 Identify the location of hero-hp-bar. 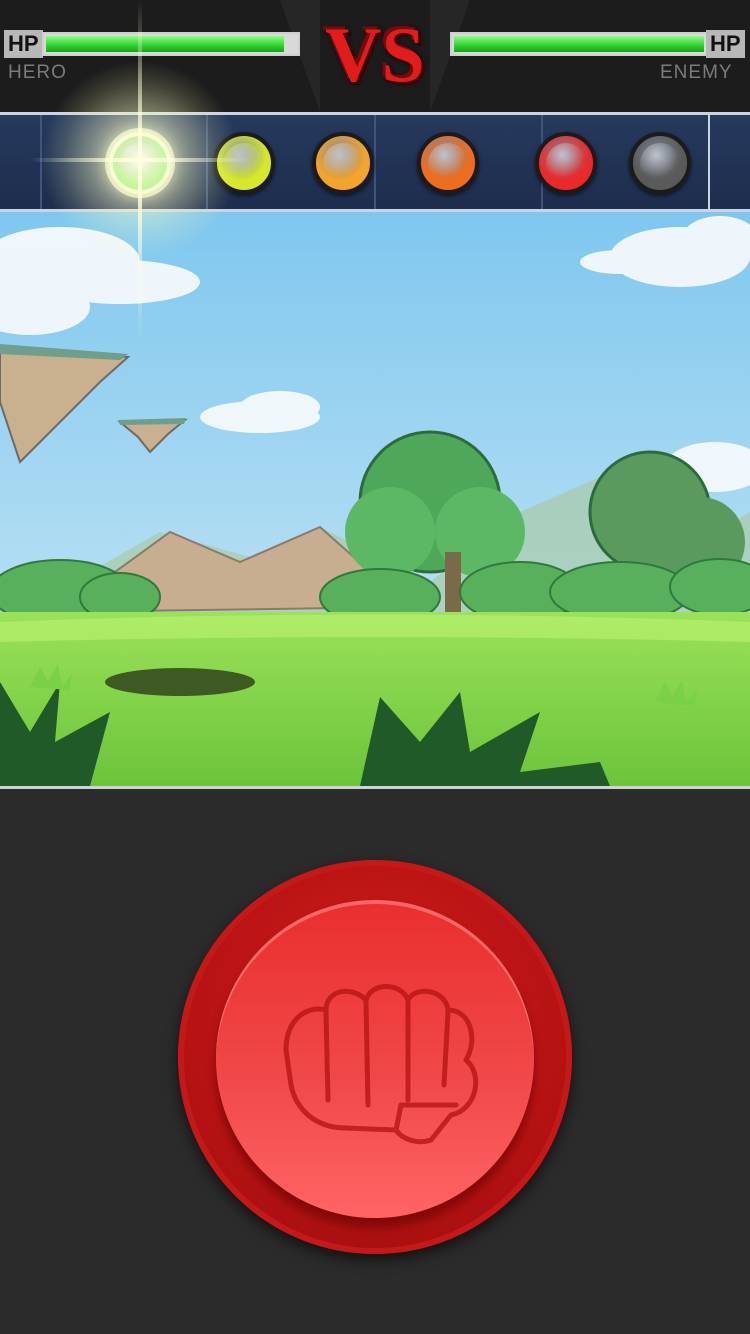
(171, 44).